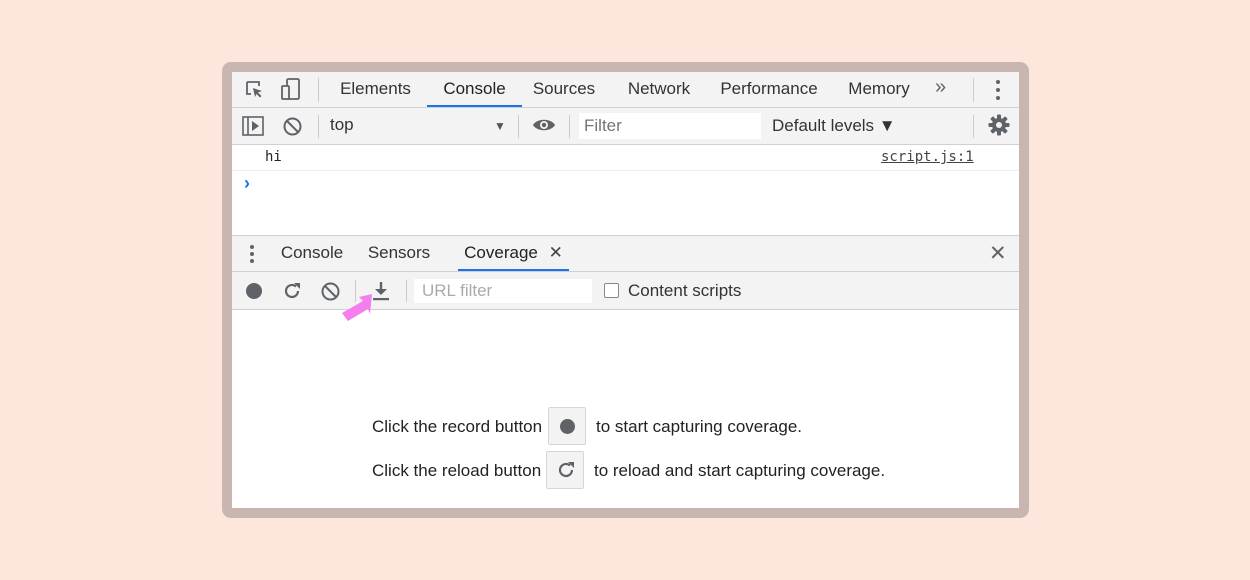  What do you see at coordinates (457, 470) in the screenshot?
I see `reload-instruction-text: Click the reload button` at bounding box center [457, 470].